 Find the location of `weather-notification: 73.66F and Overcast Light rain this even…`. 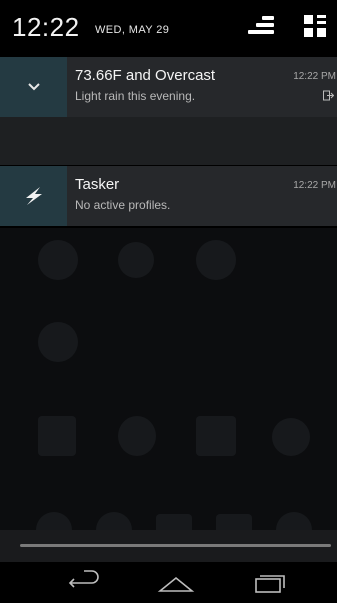

weather-notification: 73.66F and Overcast Light rain this even… is located at coordinates (168, 87).